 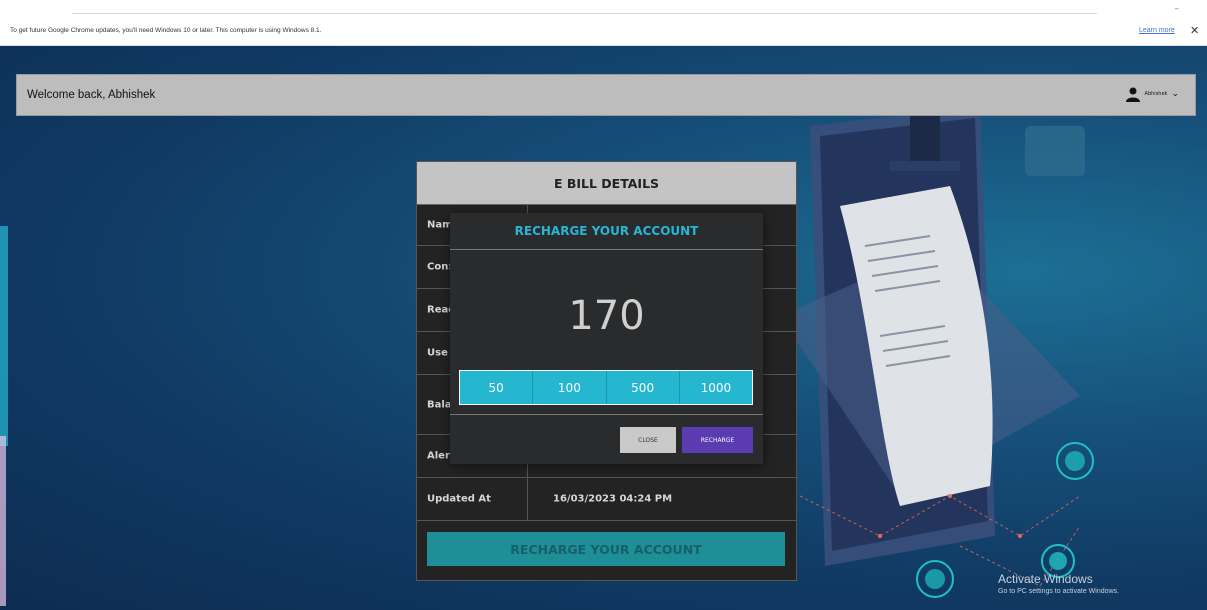 What do you see at coordinates (1045, 579) in the screenshot?
I see `watermark-title: Activate Windows` at bounding box center [1045, 579].